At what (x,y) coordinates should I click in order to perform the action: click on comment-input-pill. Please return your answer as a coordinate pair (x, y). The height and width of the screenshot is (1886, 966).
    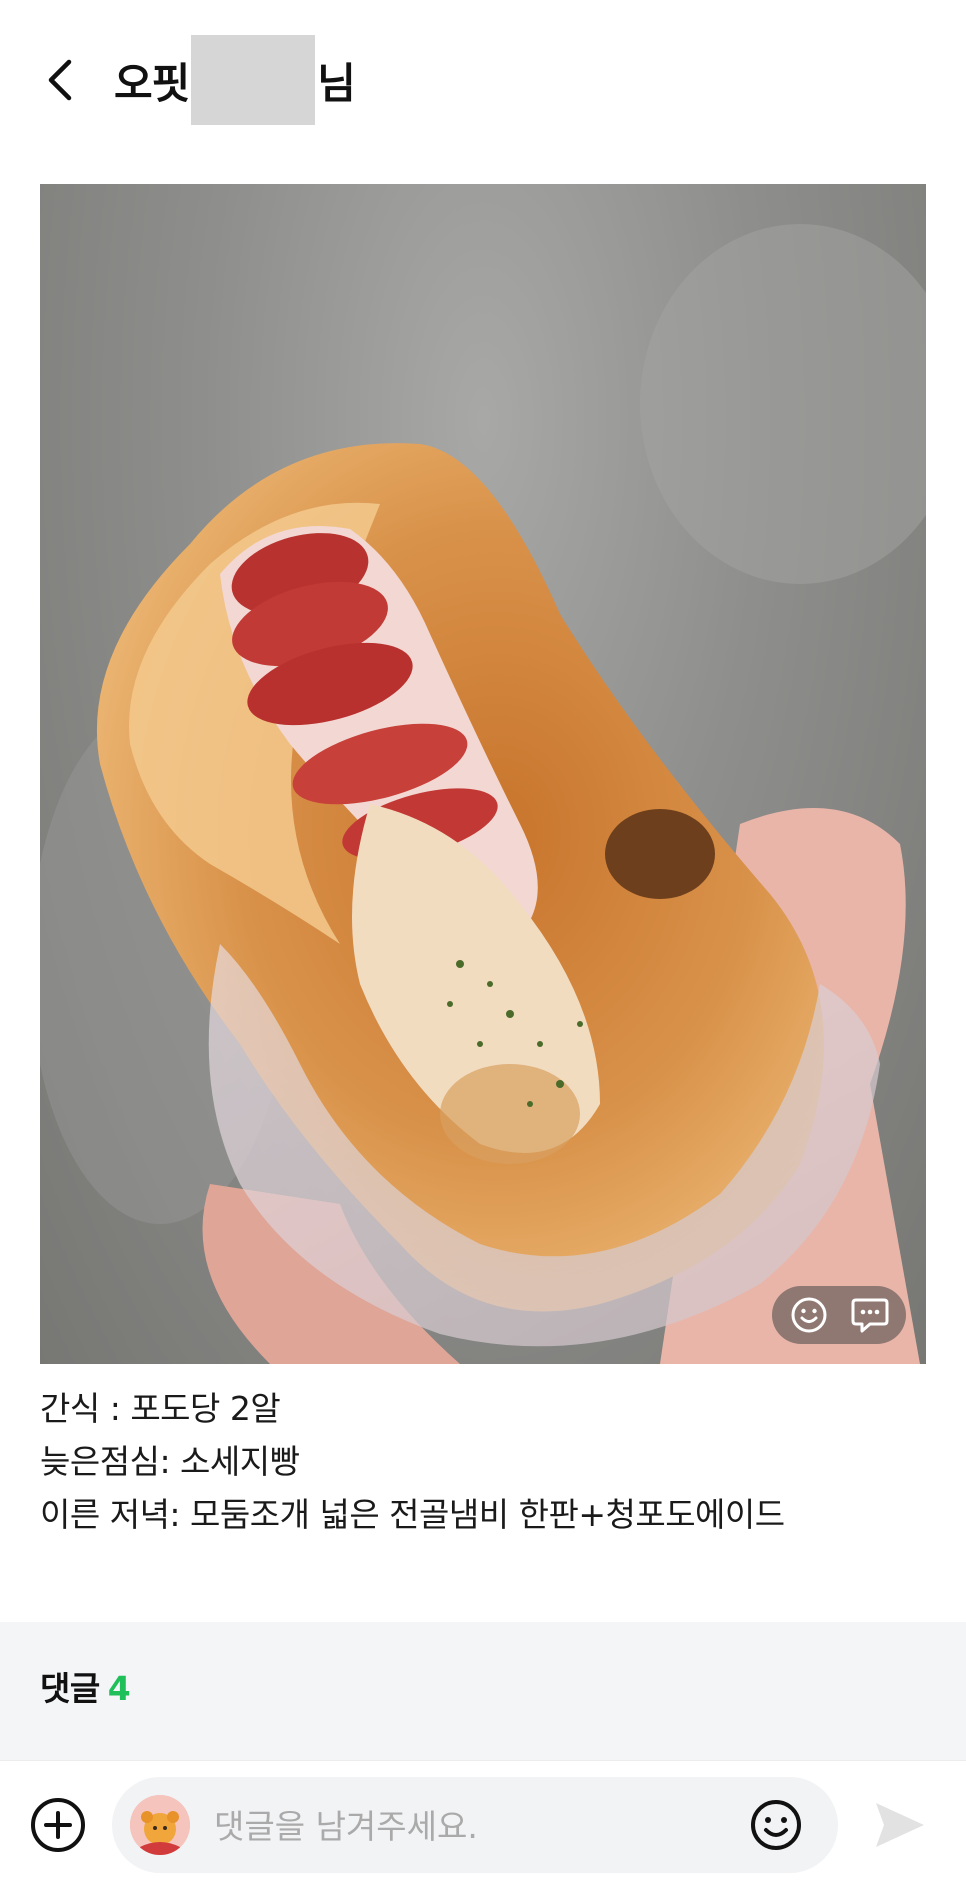
    Looking at the image, I should click on (475, 1825).